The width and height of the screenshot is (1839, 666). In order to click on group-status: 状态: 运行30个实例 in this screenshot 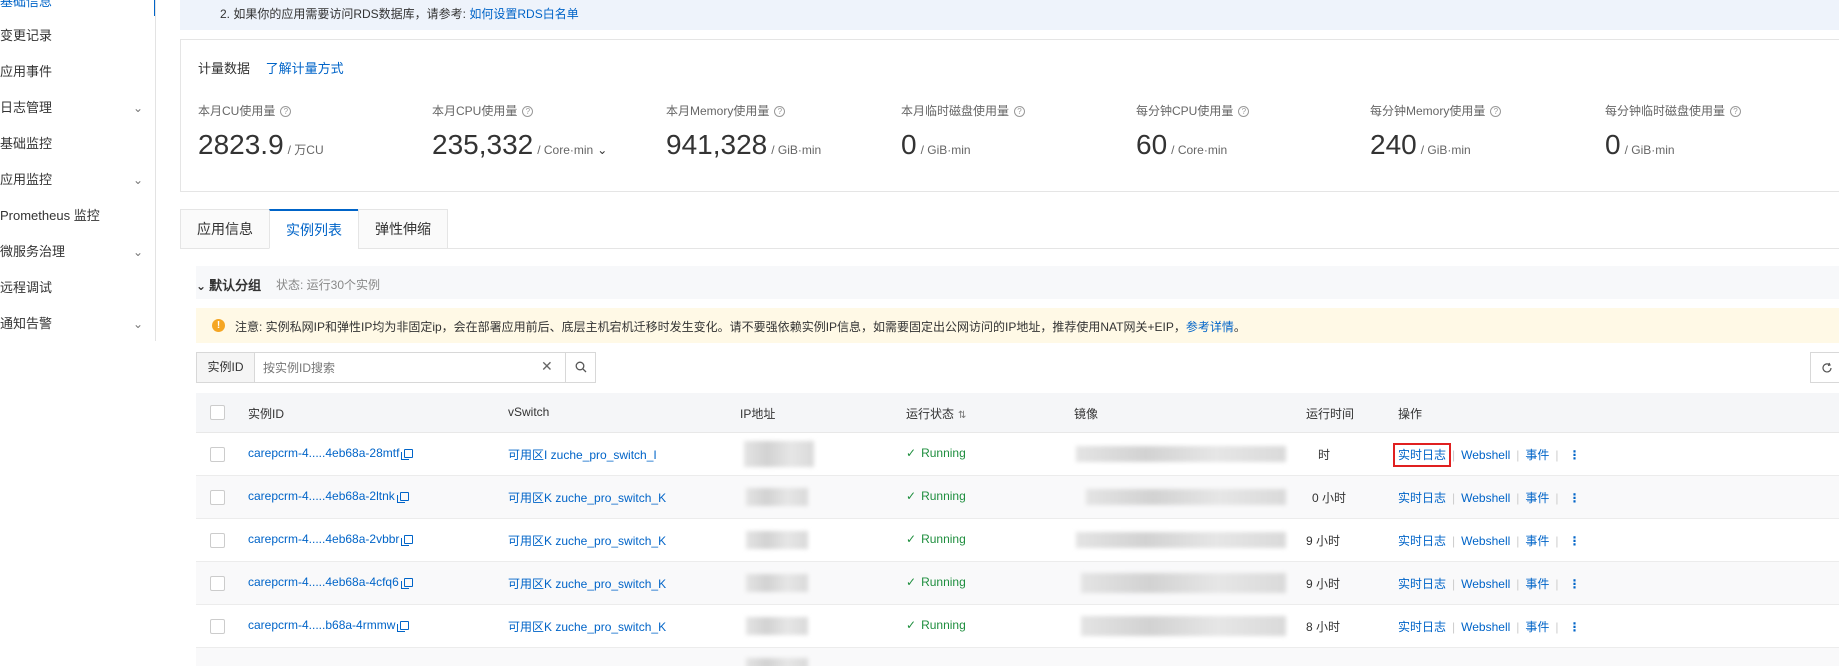, I will do `click(328, 285)`.